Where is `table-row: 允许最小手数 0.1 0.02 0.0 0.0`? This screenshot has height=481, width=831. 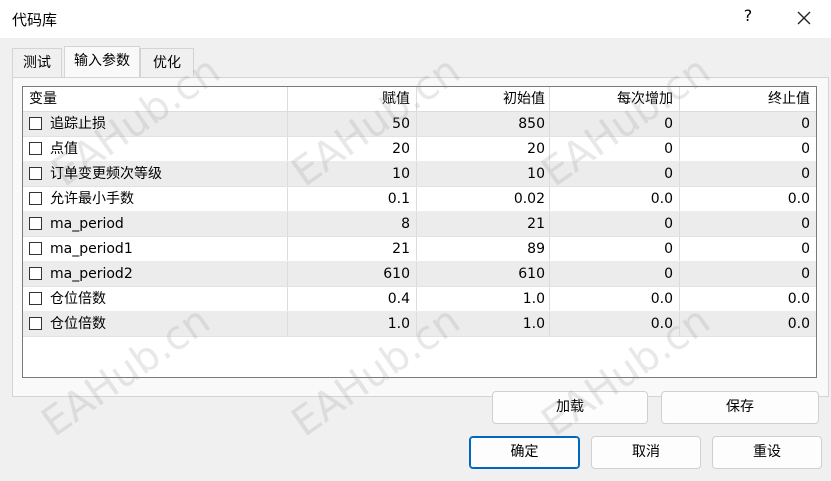
table-row: 允许最小手数 0.1 0.02 0.0 0.0 is located at coordinates (419, 199).